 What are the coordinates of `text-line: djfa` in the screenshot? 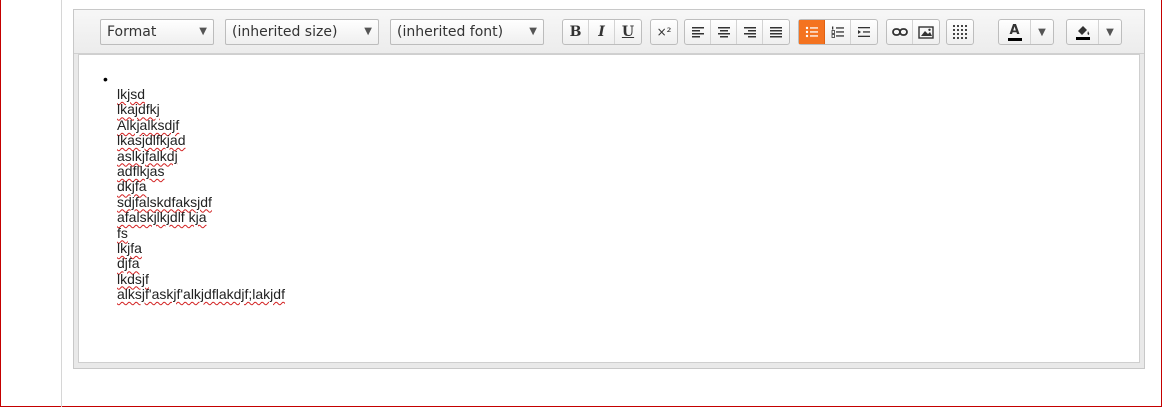 It's located at (128, 263).